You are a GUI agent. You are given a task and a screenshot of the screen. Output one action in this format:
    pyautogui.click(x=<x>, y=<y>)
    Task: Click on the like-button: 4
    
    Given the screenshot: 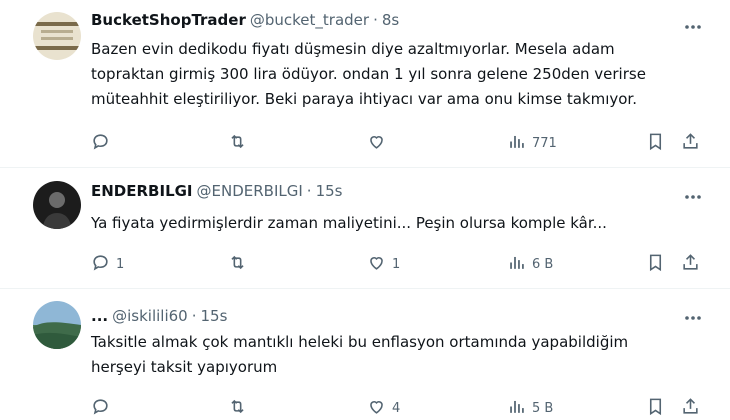 What is the action you would take?
    pyautogui.click(x=383, y=408)
    